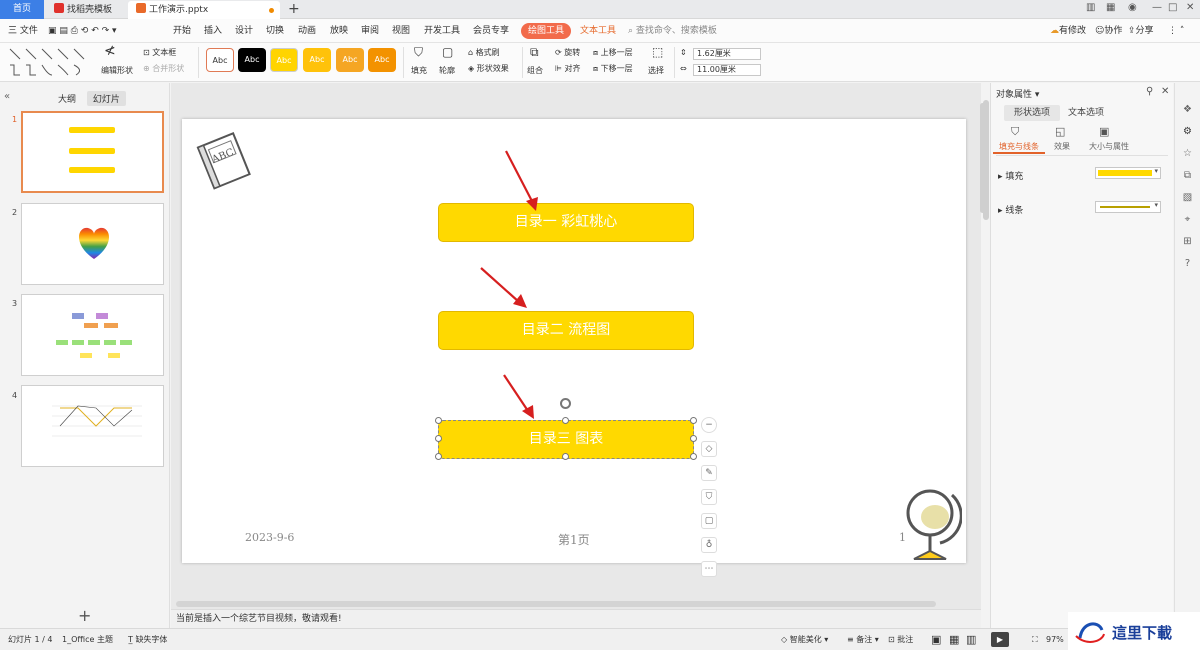 This screenshot has height=650, width=1200. What do you see at coordinates (1055, 639) in the screenshot?
I see `zoom-level: 97%` at bounding box center [1055, 639].